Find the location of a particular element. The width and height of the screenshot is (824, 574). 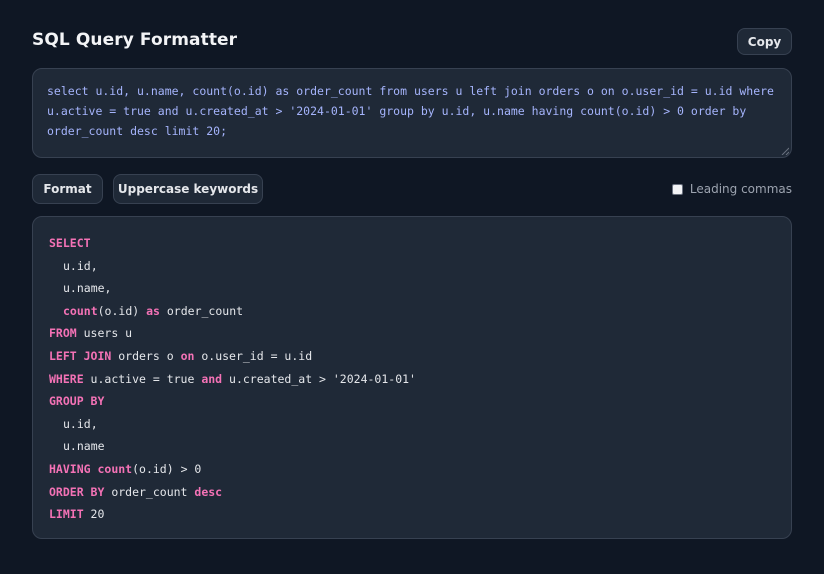

sql-keyword: ORDER BY is located at coordinates (77, 491).